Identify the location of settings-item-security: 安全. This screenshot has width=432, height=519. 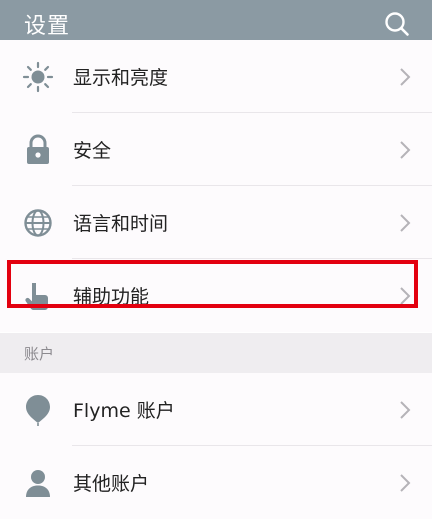
(216, 149).